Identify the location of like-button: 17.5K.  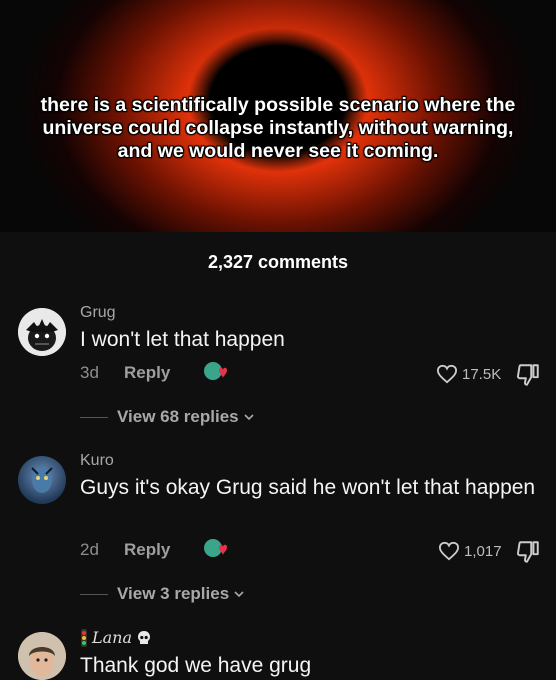
(468, 374).